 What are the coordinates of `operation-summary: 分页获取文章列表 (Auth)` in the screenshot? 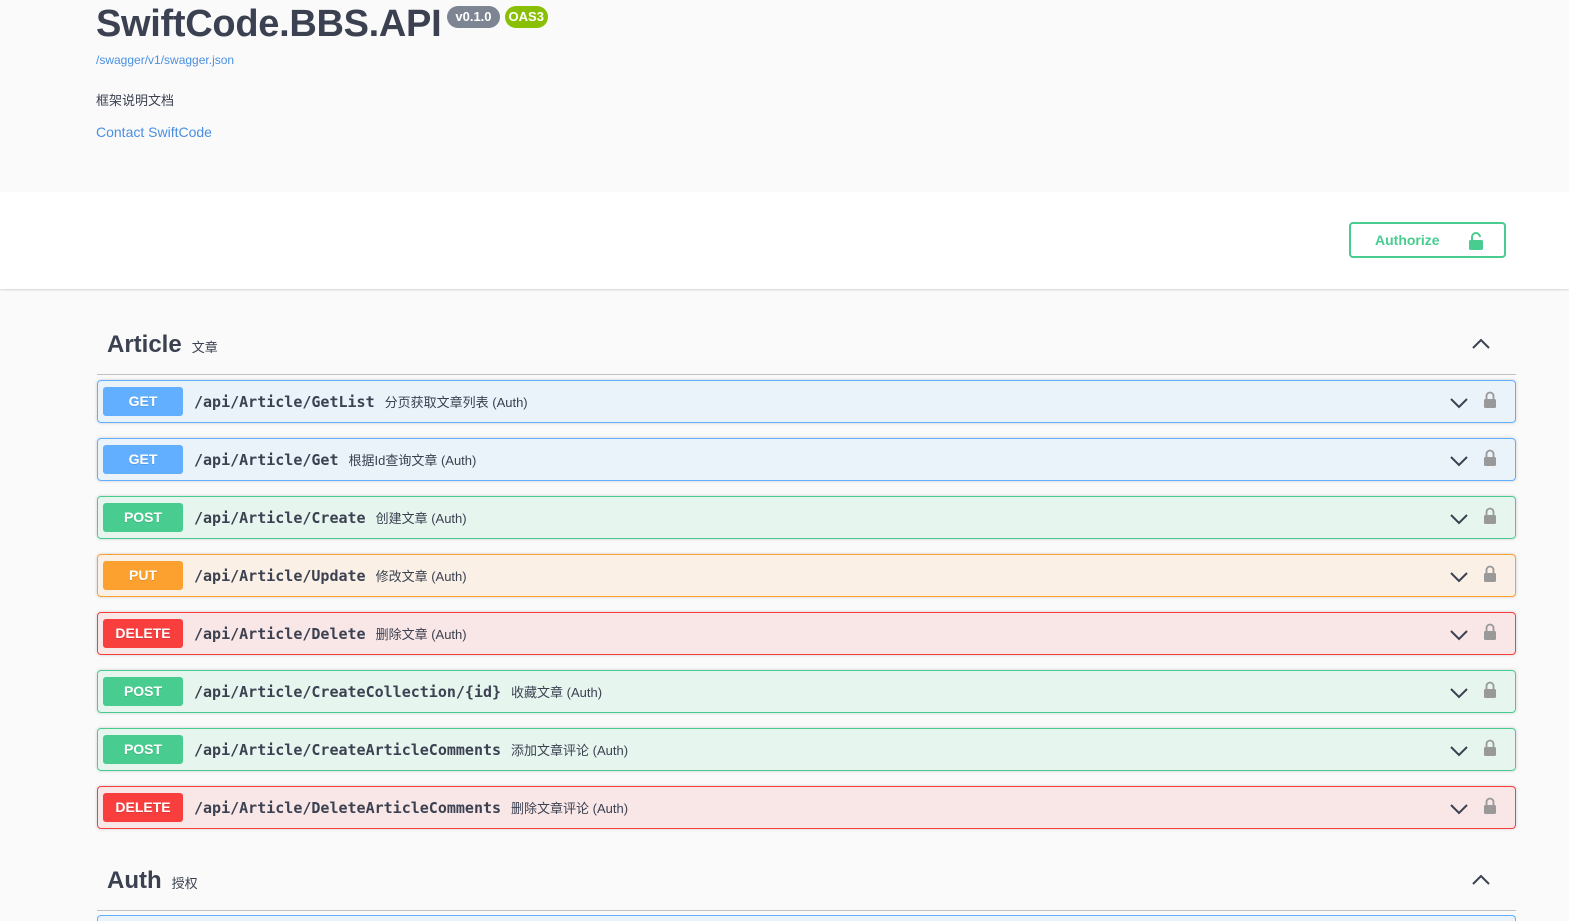 It's located at (456, 402).